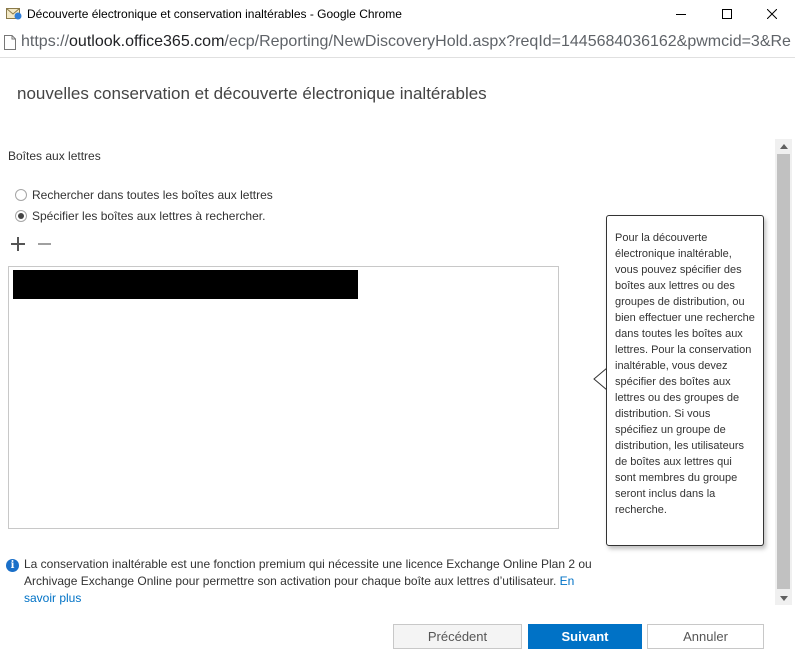 The image size is (795, 655). I want to click on close-button, so click(772, 14).